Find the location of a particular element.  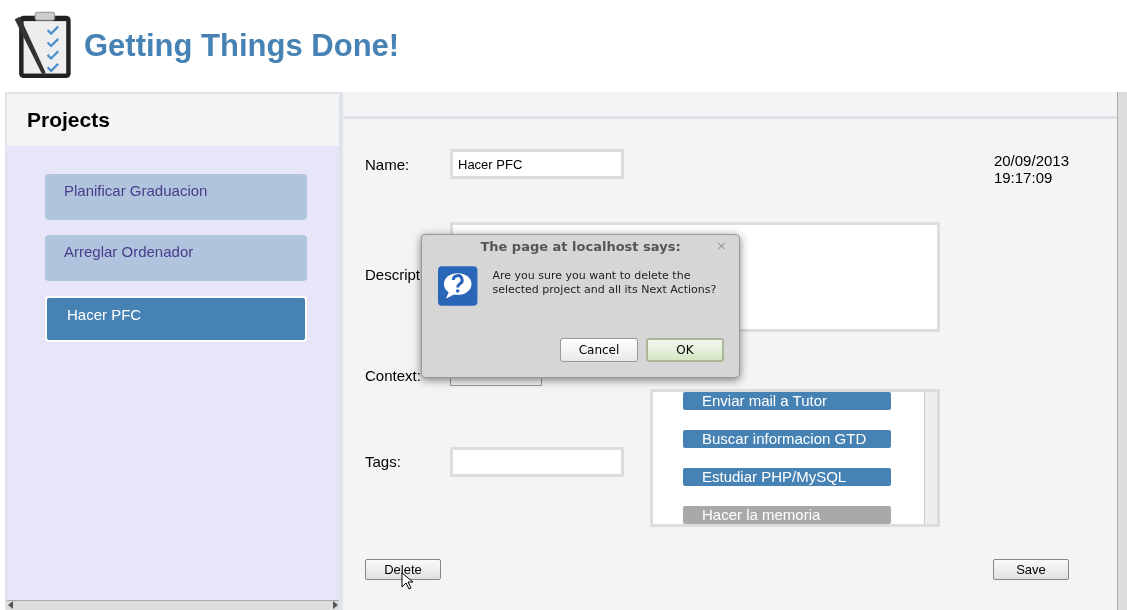

field-label: Descript is located at coordinates (393, 274).